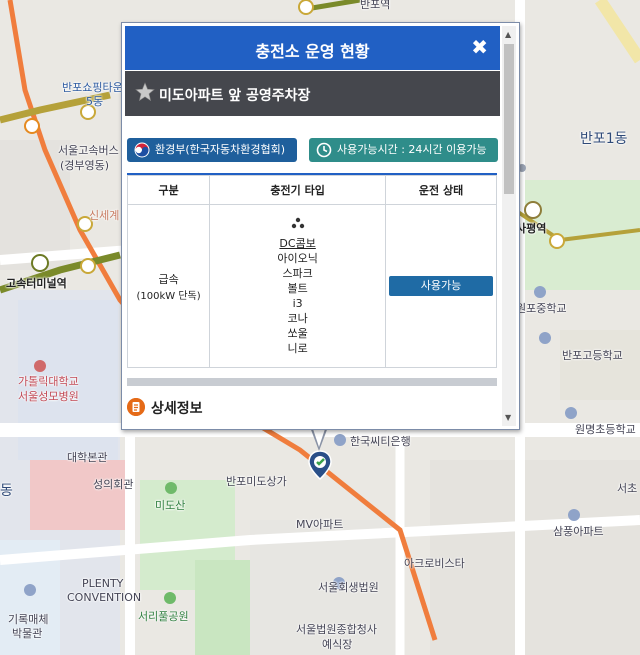 This screenshot has height=655, width=640. What do you see at coordinates (163, 616) in the screenshot?
I see `map-label-seorae-park: 서리풀공원` at bounding box center [163, 616].